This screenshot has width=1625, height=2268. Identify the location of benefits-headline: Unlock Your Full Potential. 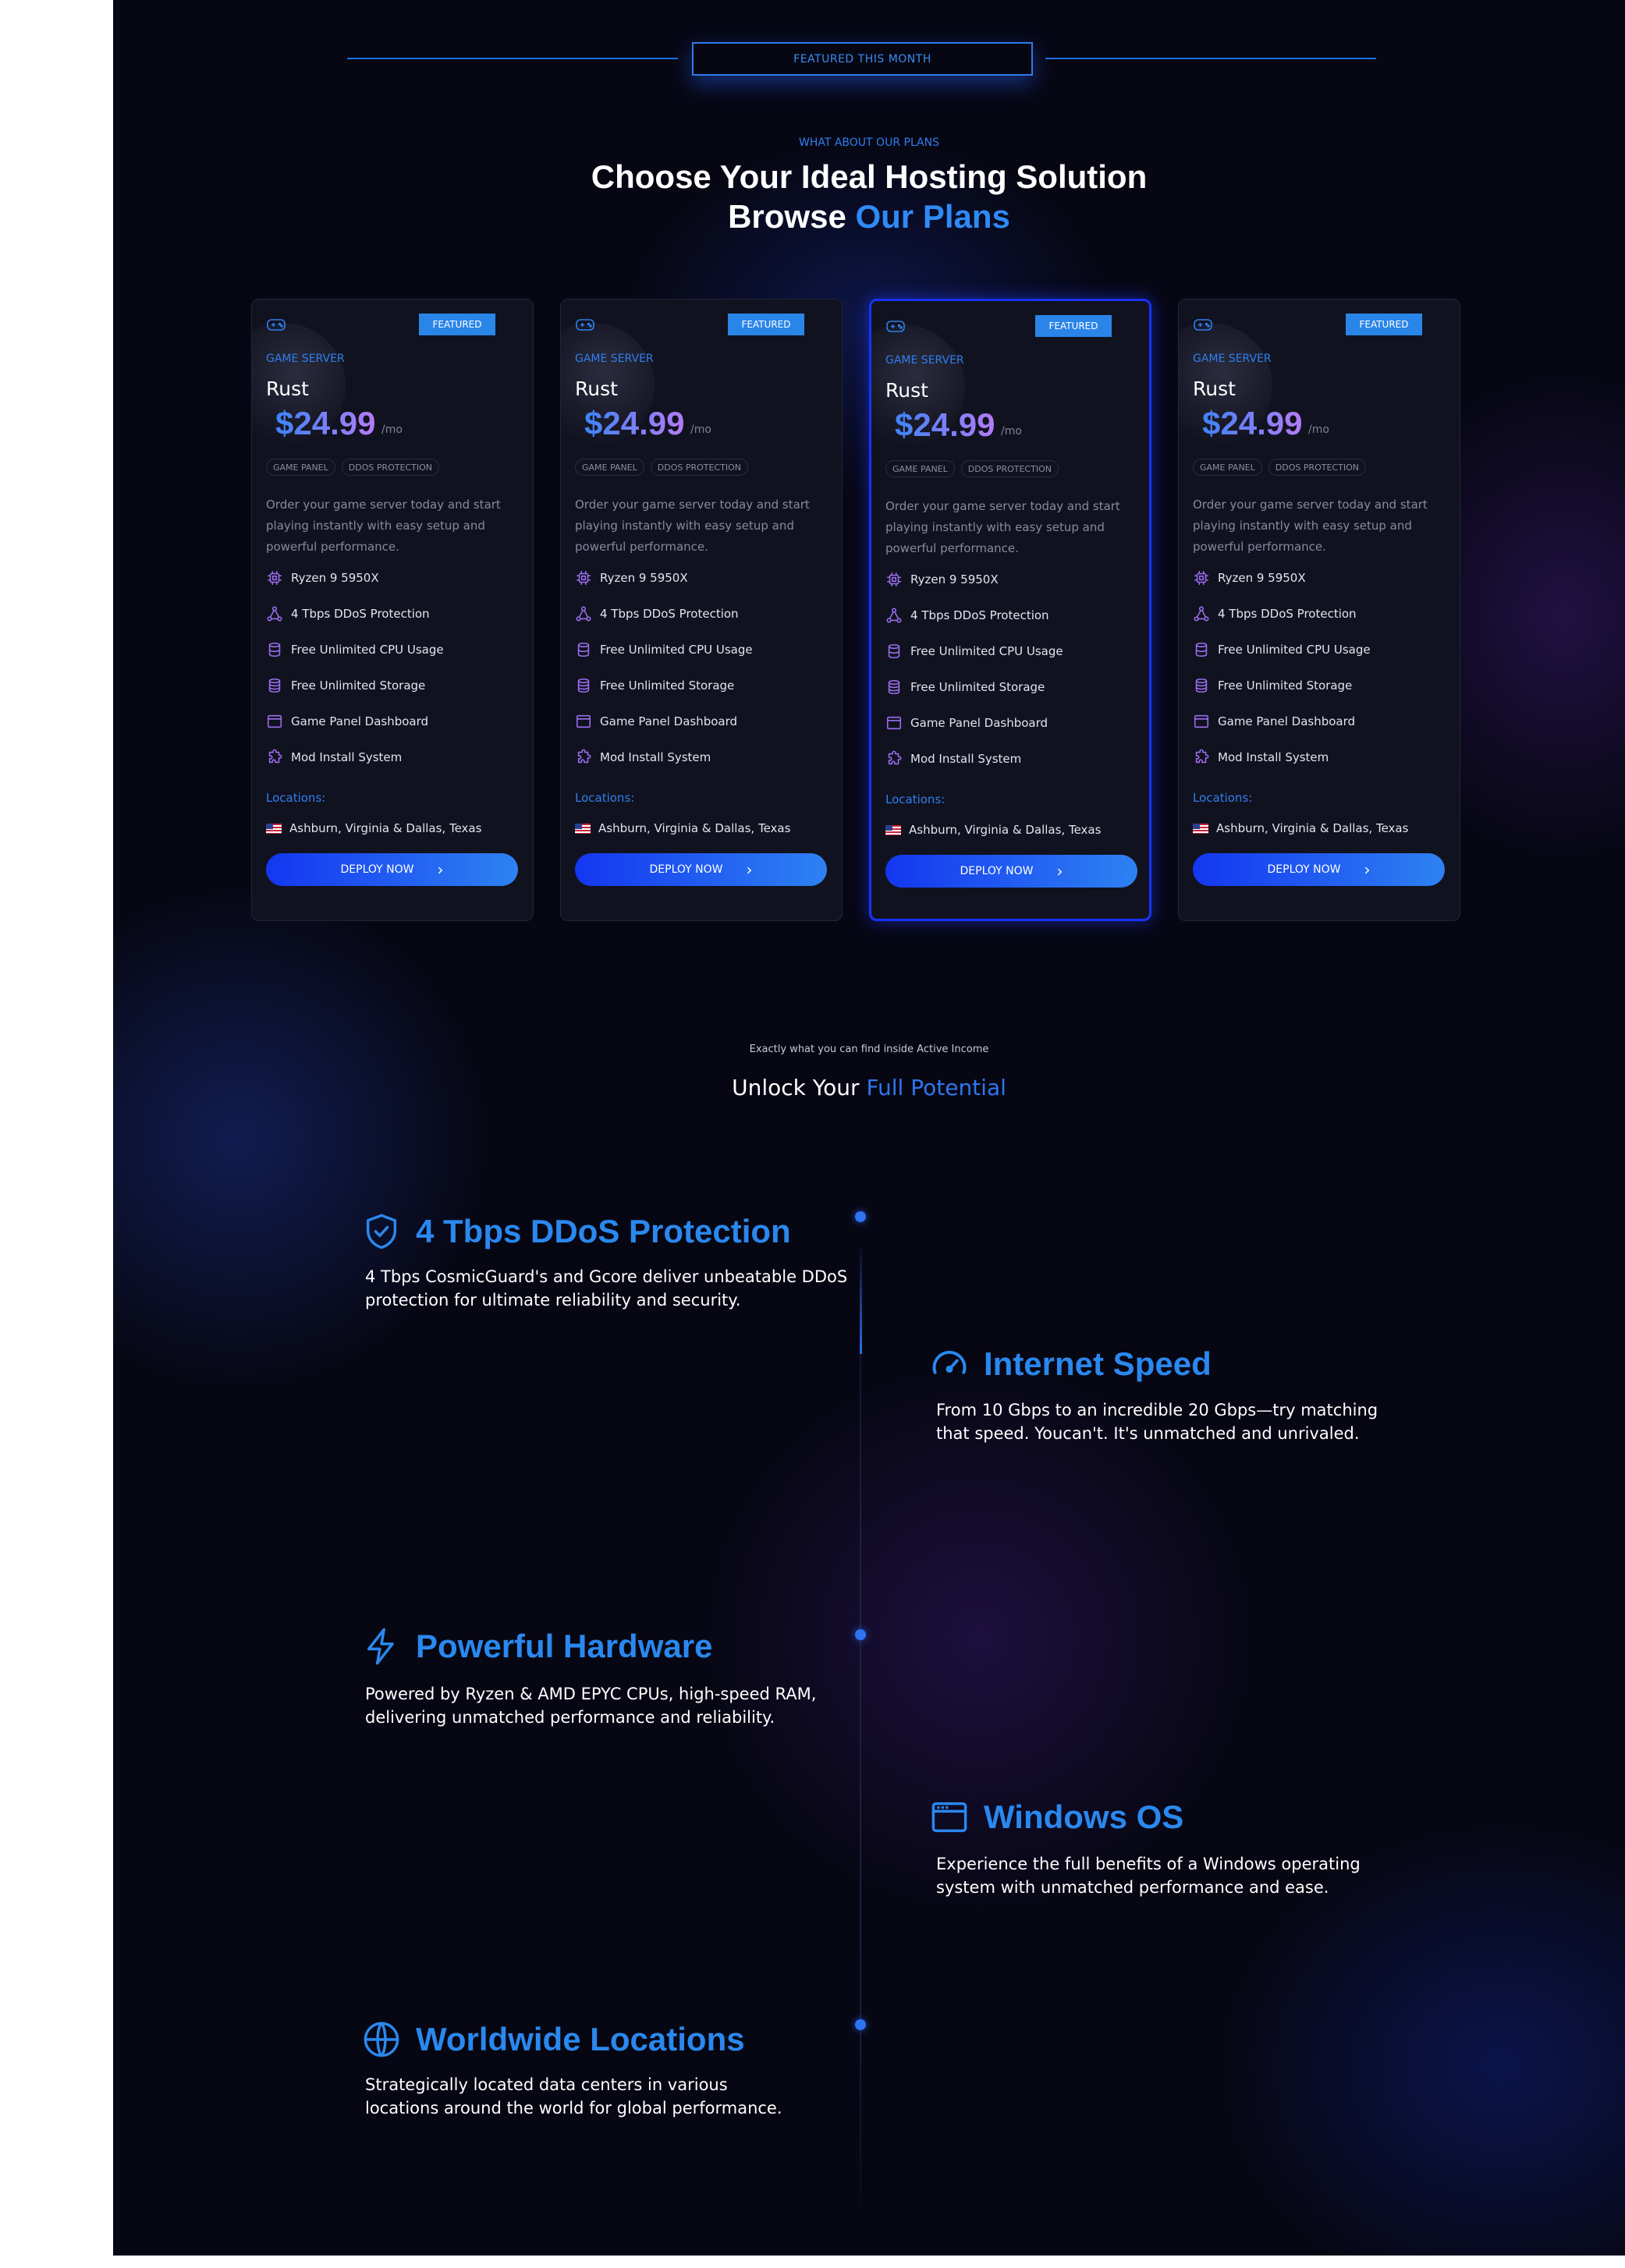
(869, 1087).